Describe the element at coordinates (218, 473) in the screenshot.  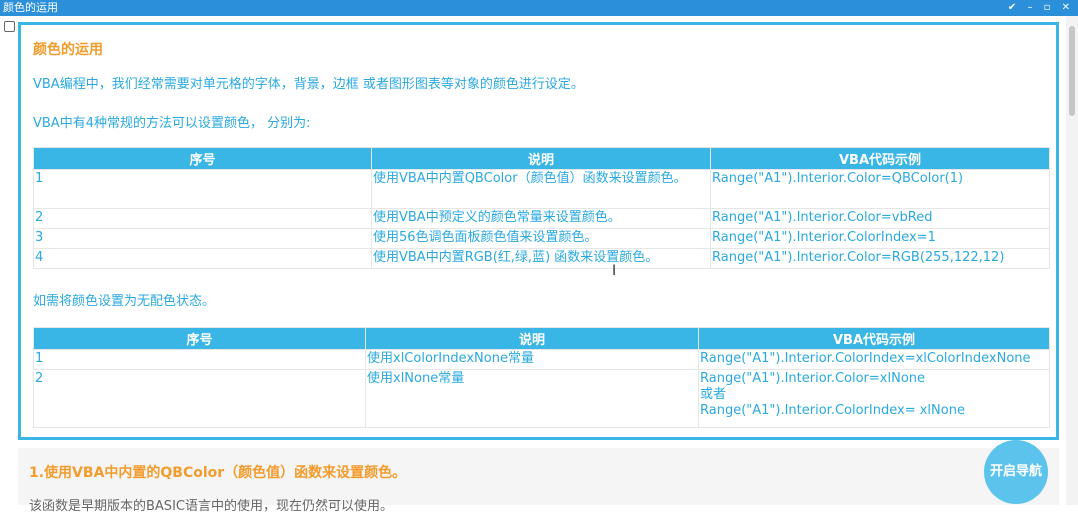
I see `section-heading: 1.使用VBA中内置的QBColor（颜色值）函数来设置颜色。` at that location.